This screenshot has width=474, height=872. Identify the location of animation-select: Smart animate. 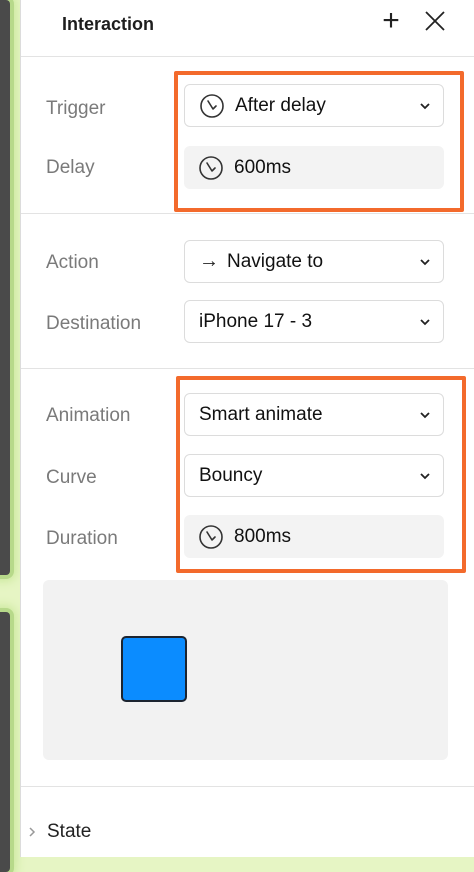
(314, 414).